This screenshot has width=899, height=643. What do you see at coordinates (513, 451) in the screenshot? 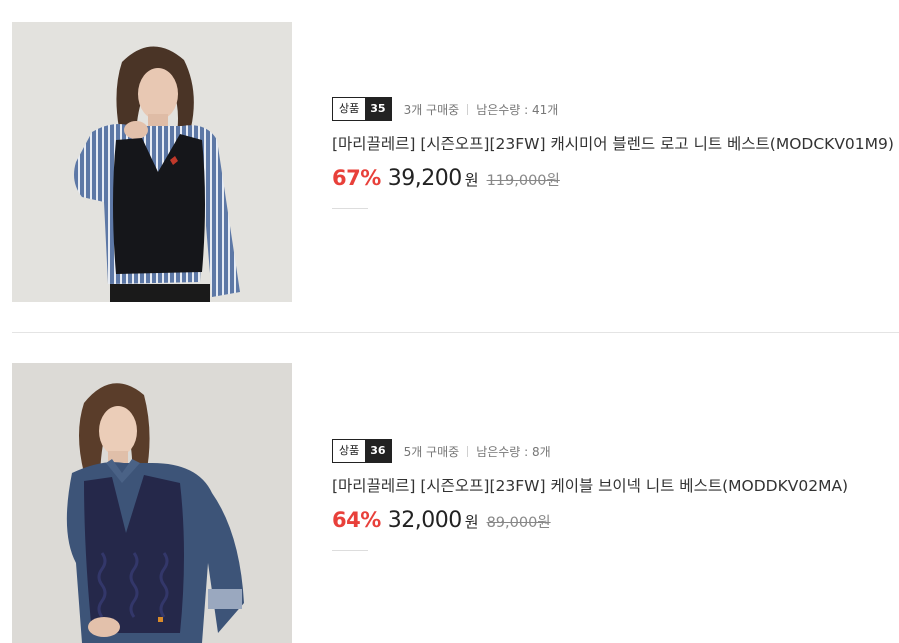
I see `remaining-stock: 남은수량 : 8개` at bounding box center [513, 451].